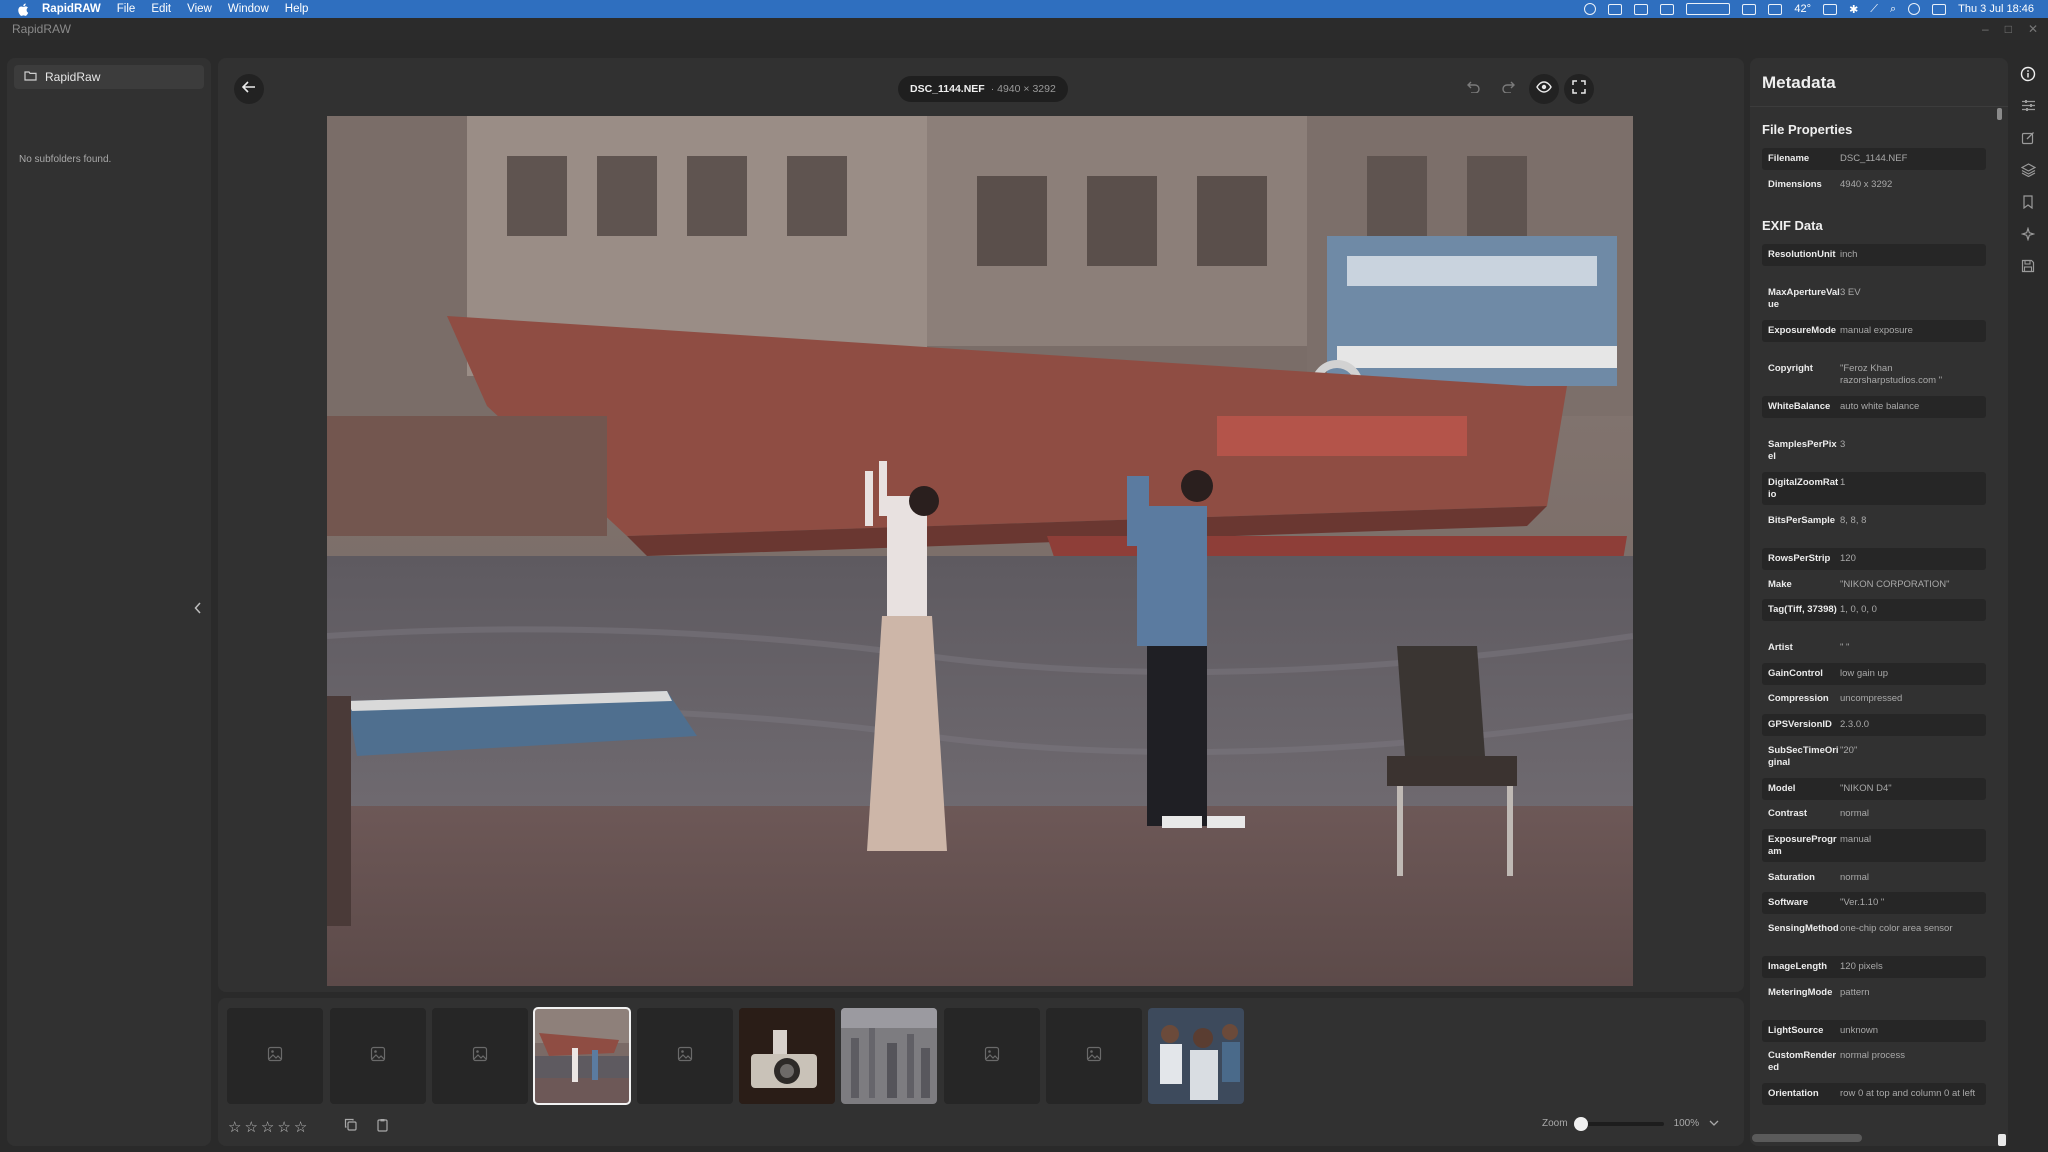 Image resolution: width=2048 pixels, height=1152 pixels. What do you see at coordinates (1859, 1030) in the screenshot?
I see `metadata-value: unknown` at bounding box center [1859, 1030].